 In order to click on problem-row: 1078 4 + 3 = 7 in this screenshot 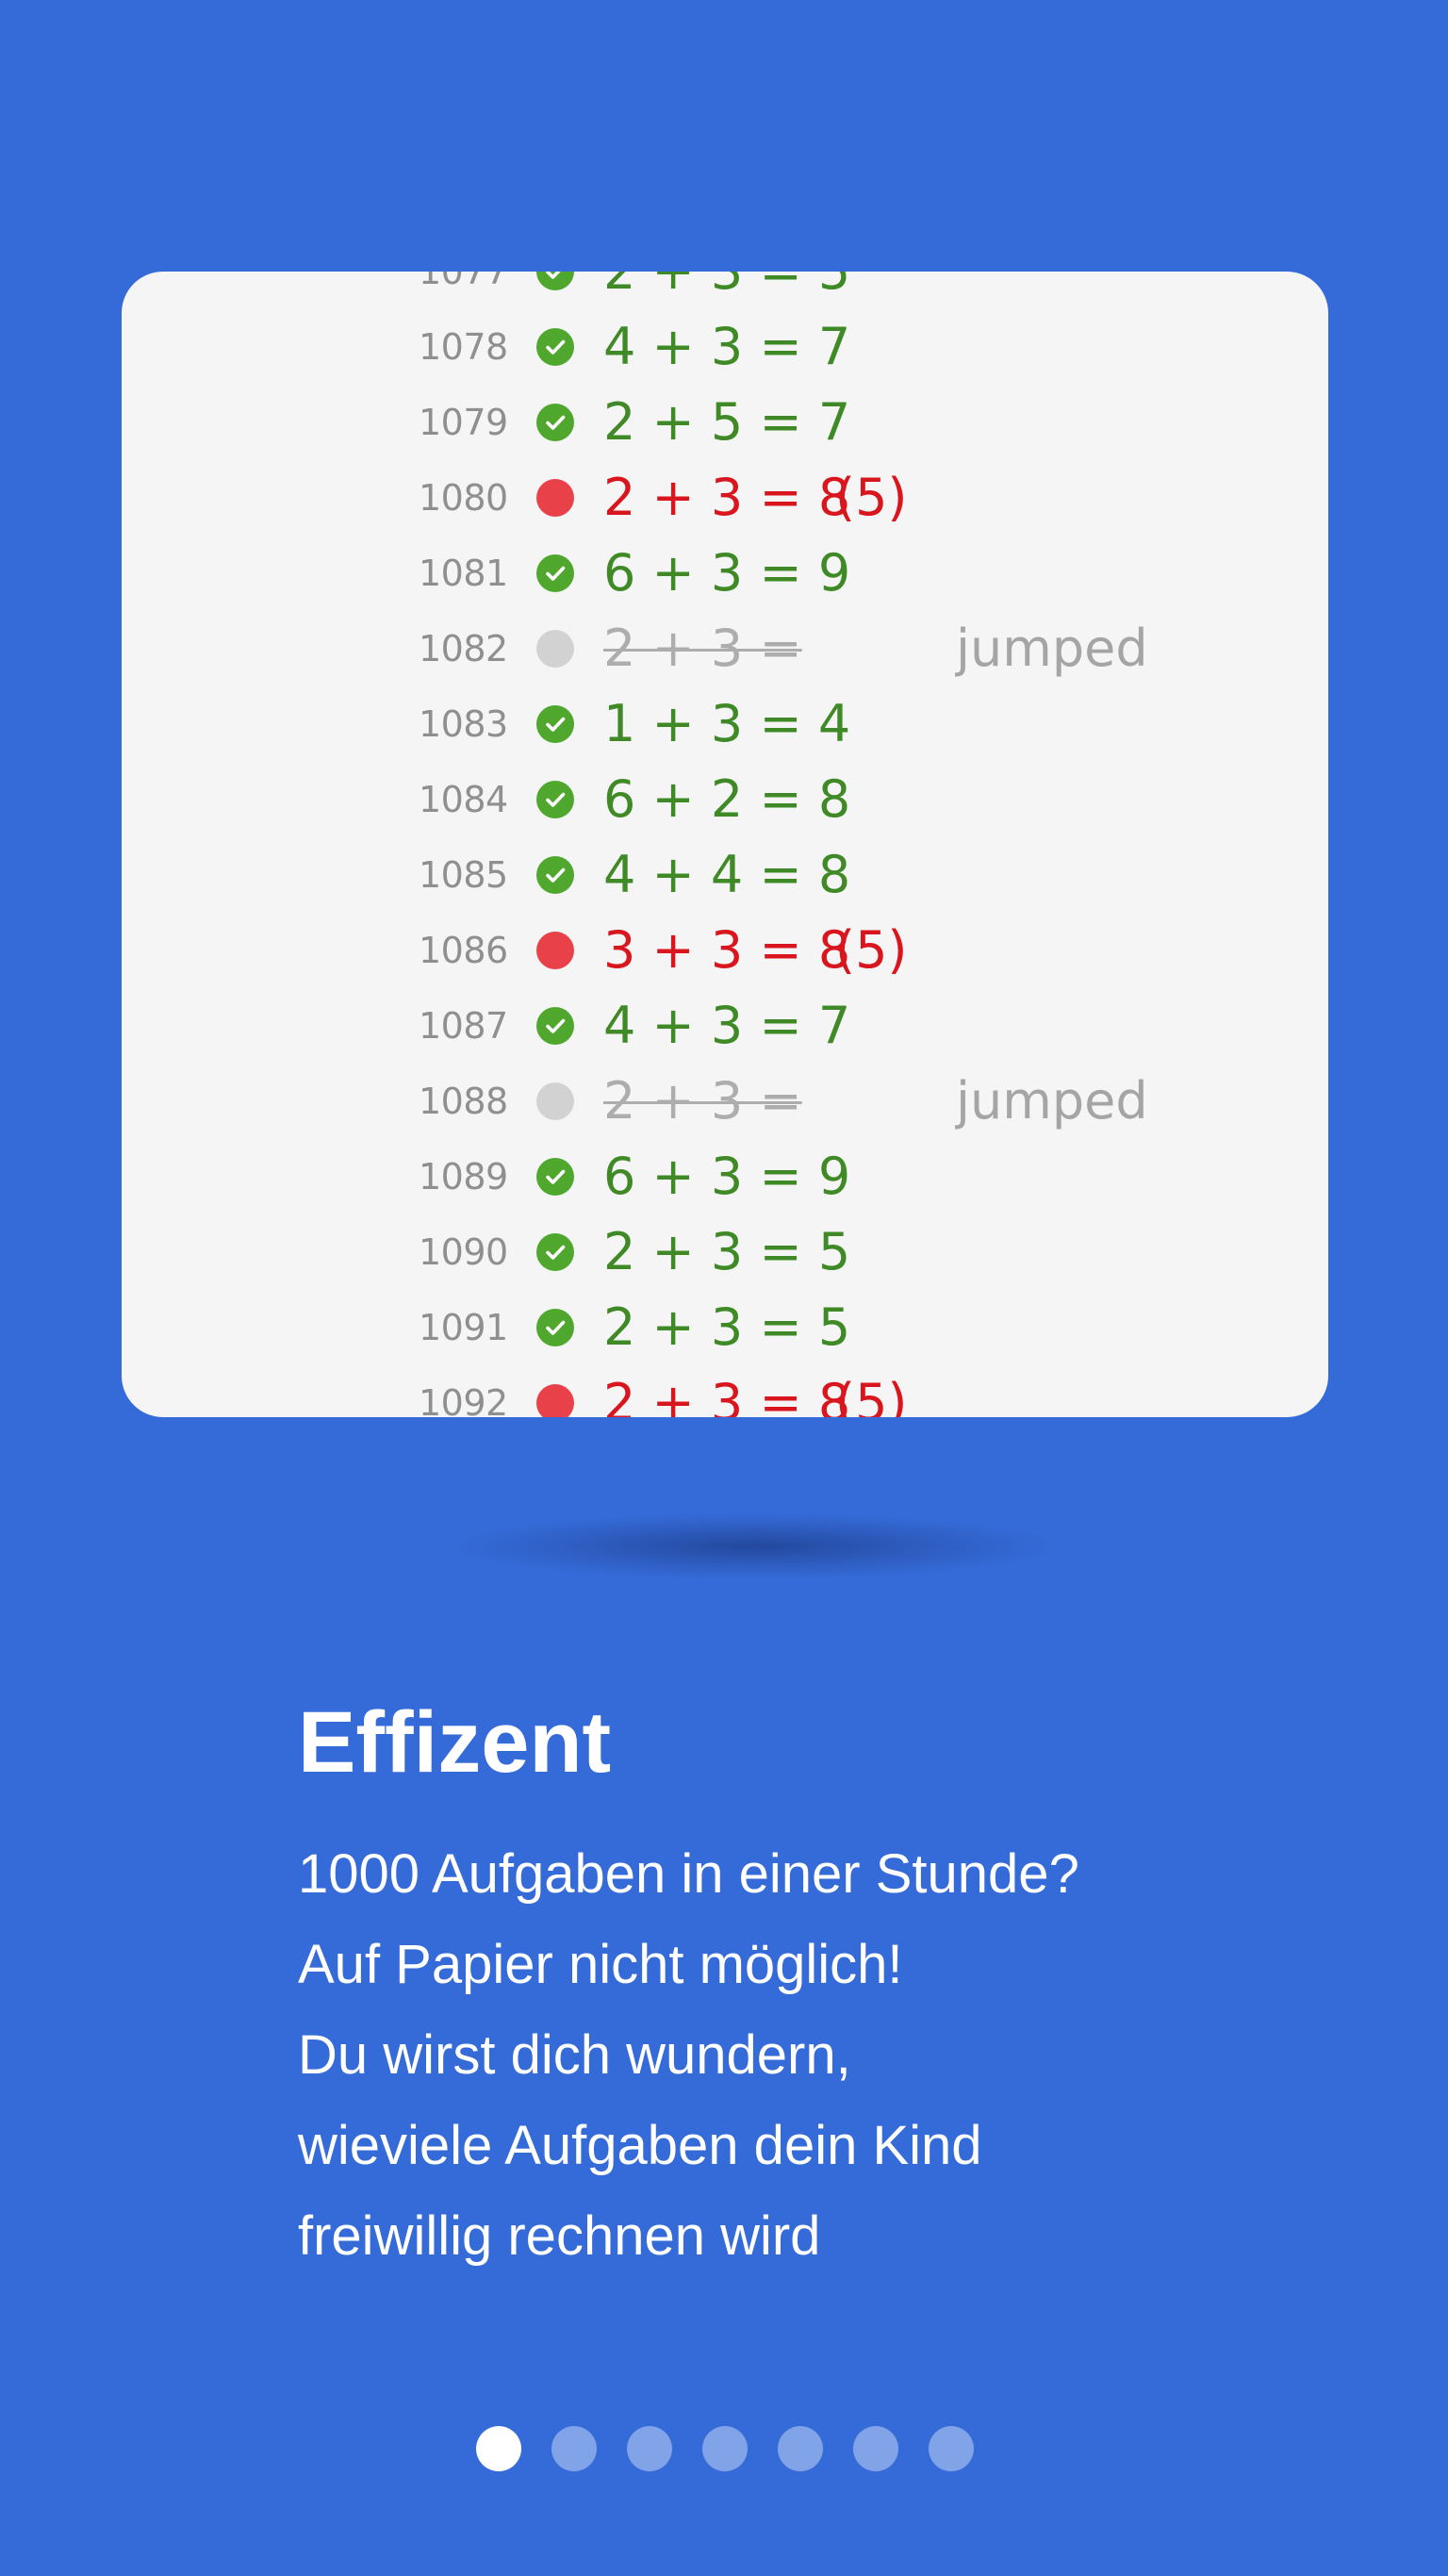, I will do `click(725, 347)`.